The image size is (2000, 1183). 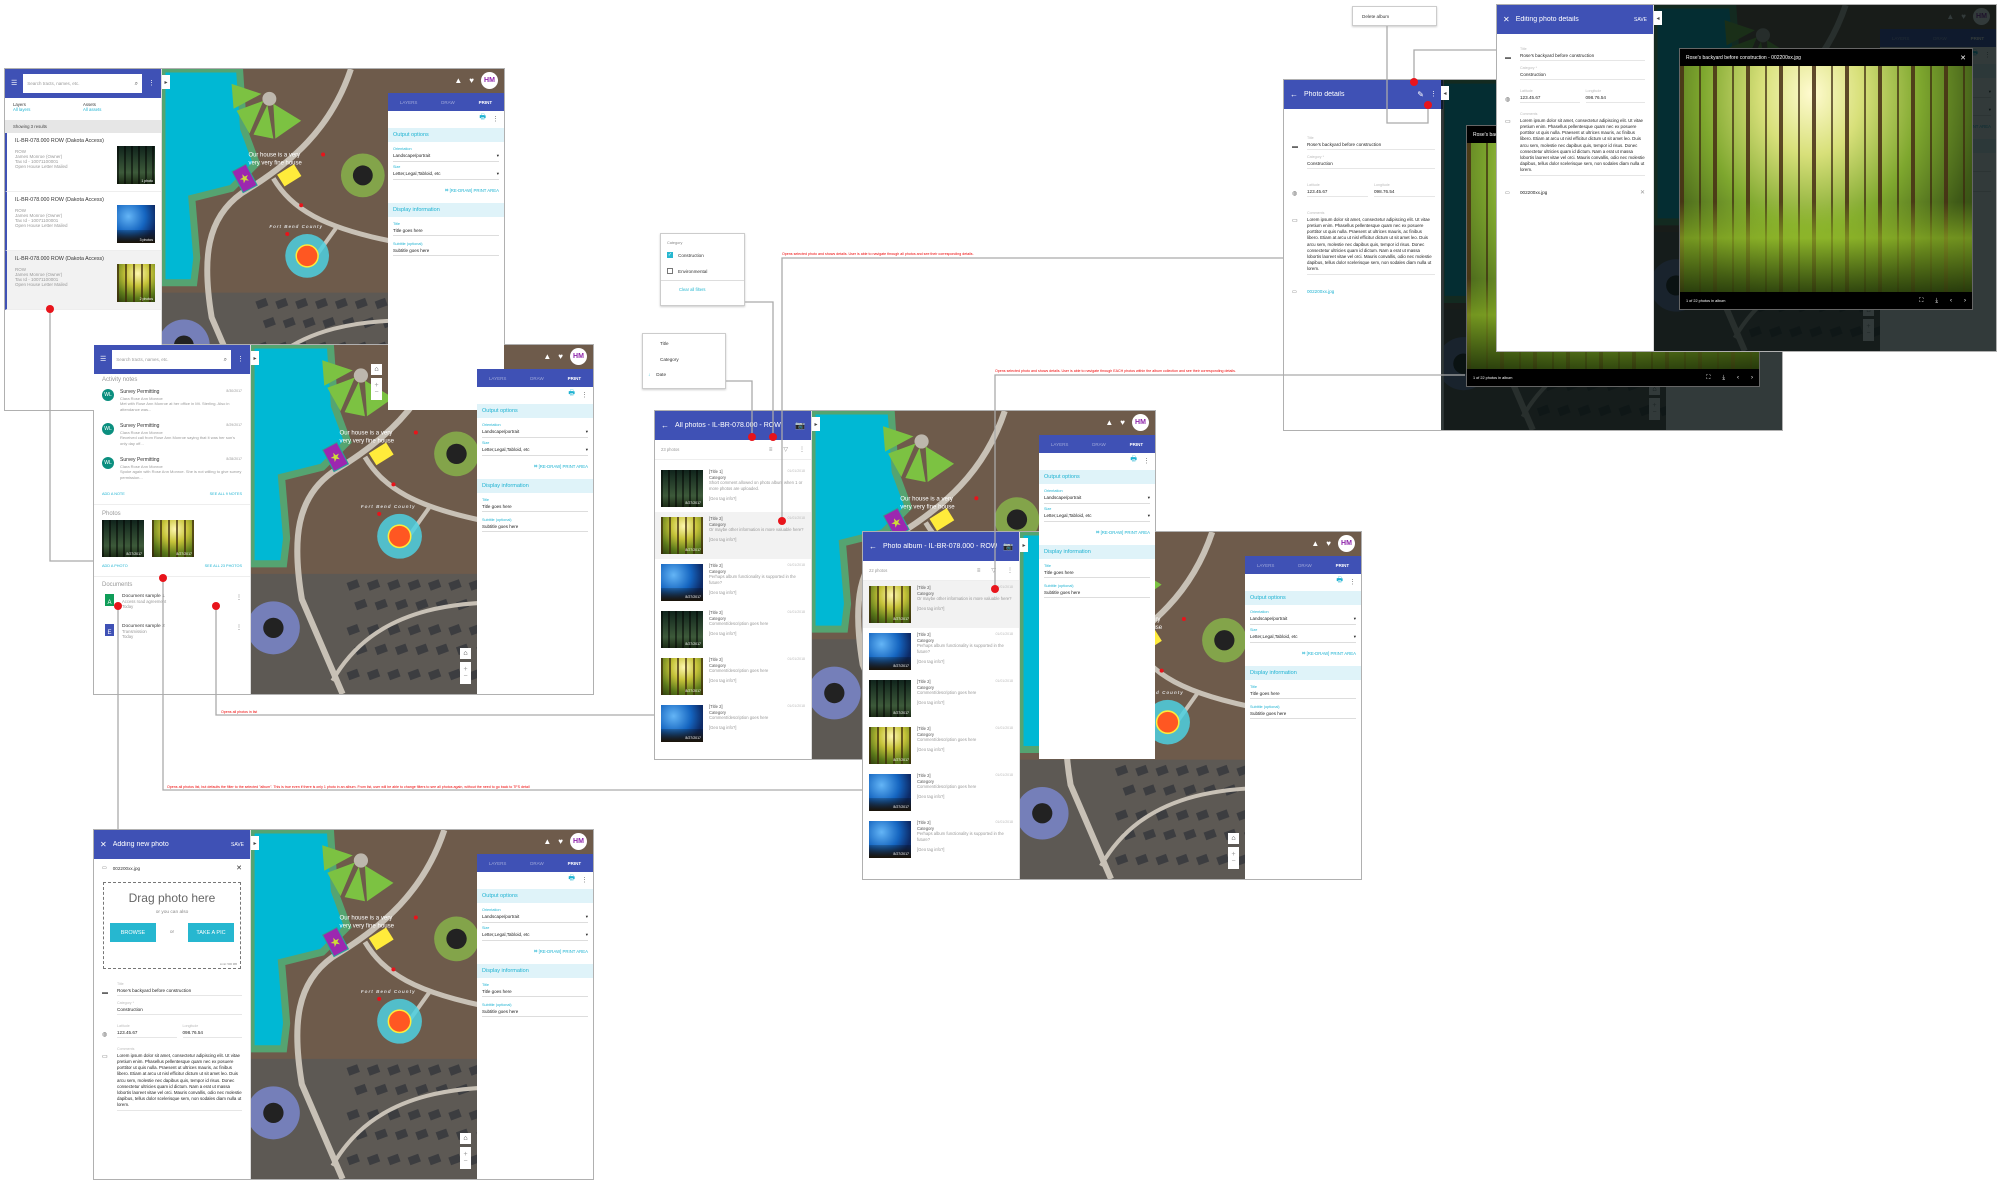 What do you see at coordinates (136, 283) in the screenshot?
I see `result-thumbnail: 2 photos` at bounding box center [136, 283].